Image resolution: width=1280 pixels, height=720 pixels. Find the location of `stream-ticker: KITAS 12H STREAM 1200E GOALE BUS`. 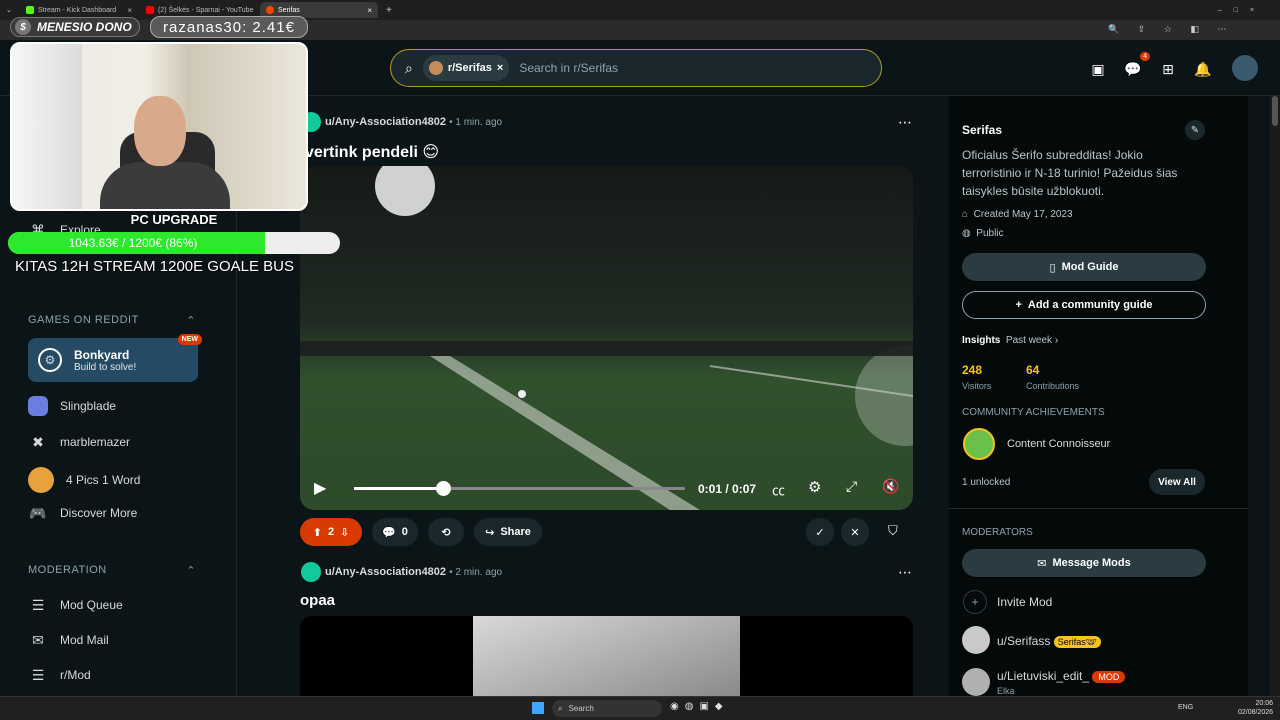

stream-ticker: KITAS 12H STREAM 1200E GOALE BUS is located at coordinates (154, 266).